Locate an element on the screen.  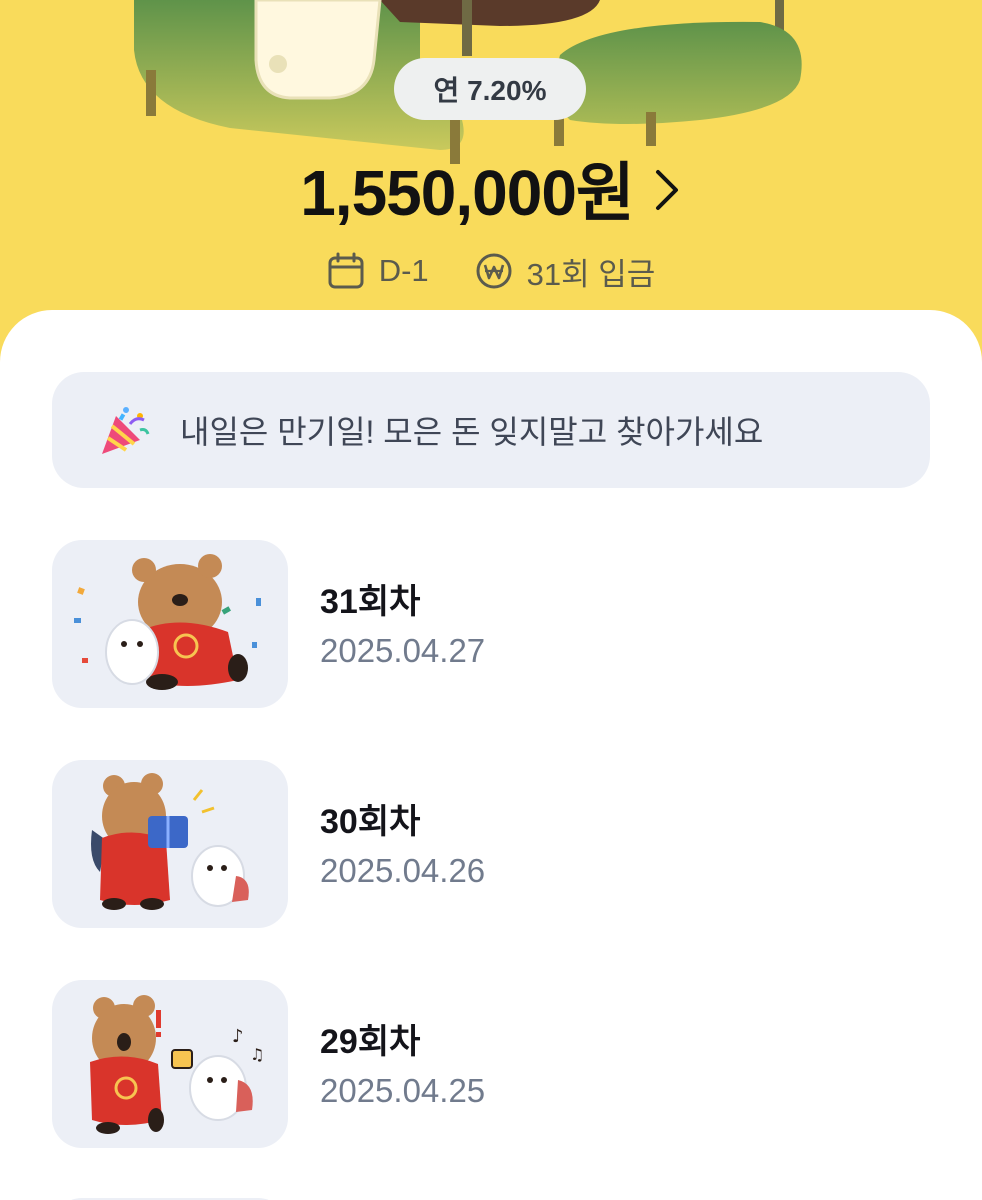
total-amount: 1,550,000원 is located at coordinates (467, 188).